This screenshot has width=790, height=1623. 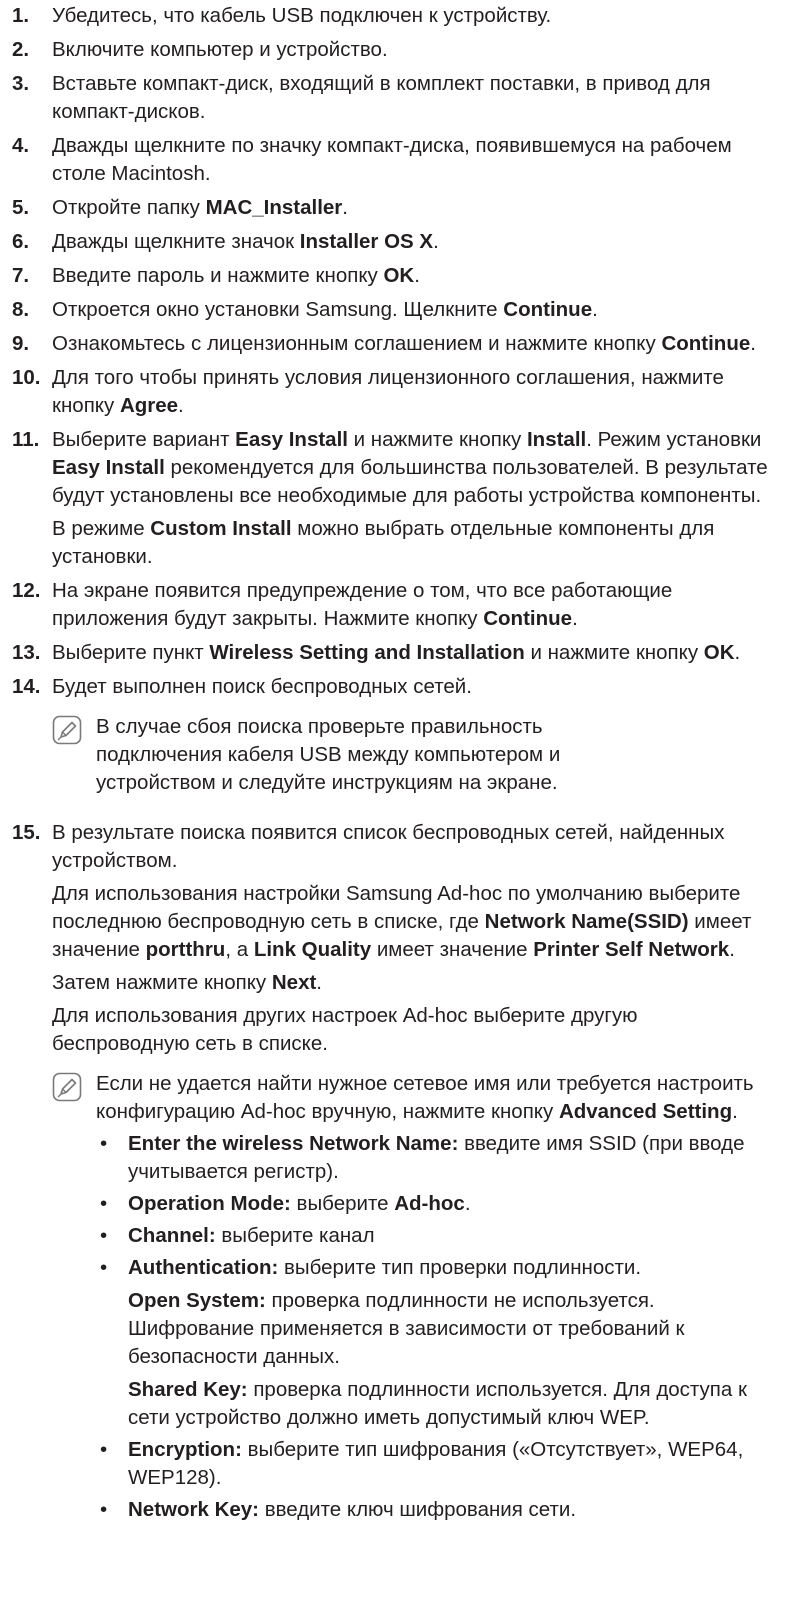 What do you see at coordinates (236, 275) in the screenshot?
I see `step-text: Введите пароль и нажмите кнопку OK.` at bounding box center [236, 275].